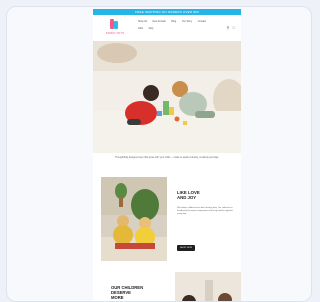  What do you see at coordinates (115, 33) in the screenshot?
I see `brand-name: KIDDO TOYS` at bounding box center [115, 33].